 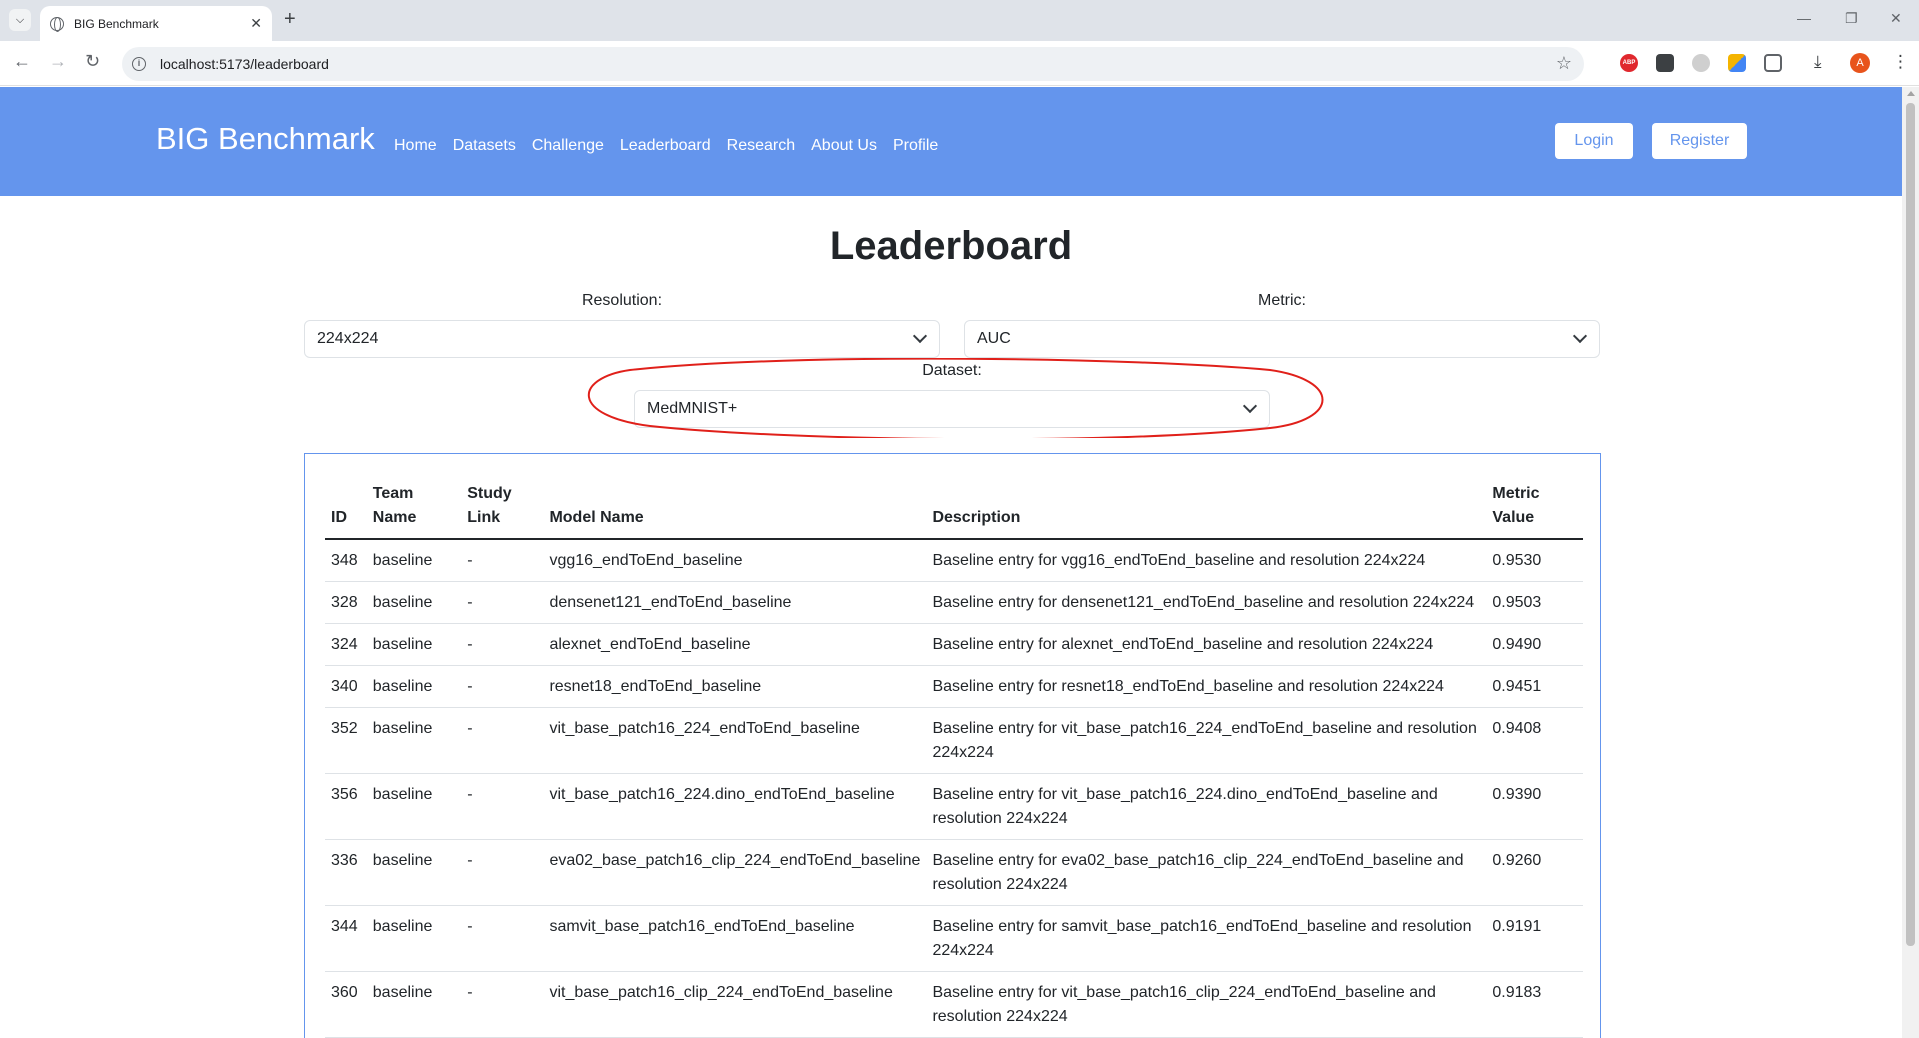 What do you see at coordinates (1534, 686) in the screenshot?
I see `cell-metric: 0.9451` at bounding box center [1534, 686].